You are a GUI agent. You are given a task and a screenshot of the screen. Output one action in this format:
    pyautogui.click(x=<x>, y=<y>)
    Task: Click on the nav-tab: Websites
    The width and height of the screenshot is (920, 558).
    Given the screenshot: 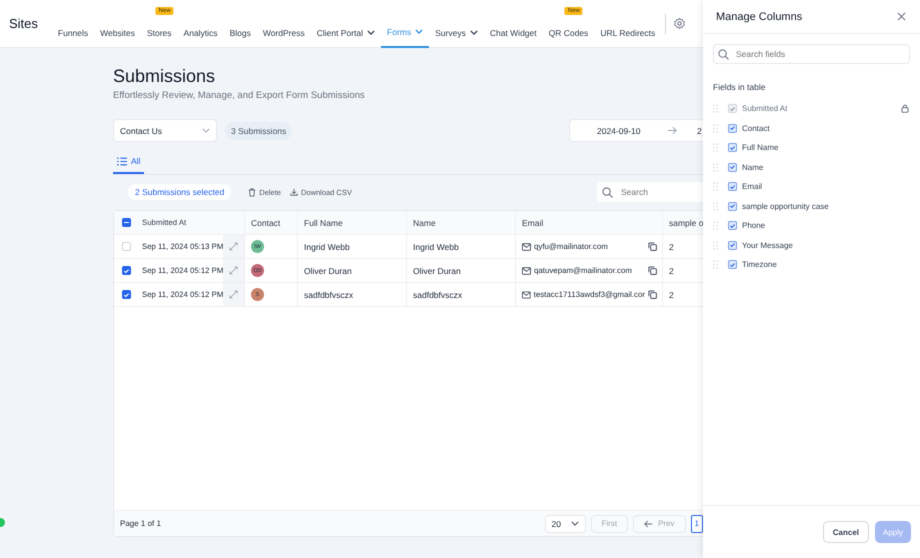 What is the action you would take?
    pyautogui.click(x=117, y=33)
    